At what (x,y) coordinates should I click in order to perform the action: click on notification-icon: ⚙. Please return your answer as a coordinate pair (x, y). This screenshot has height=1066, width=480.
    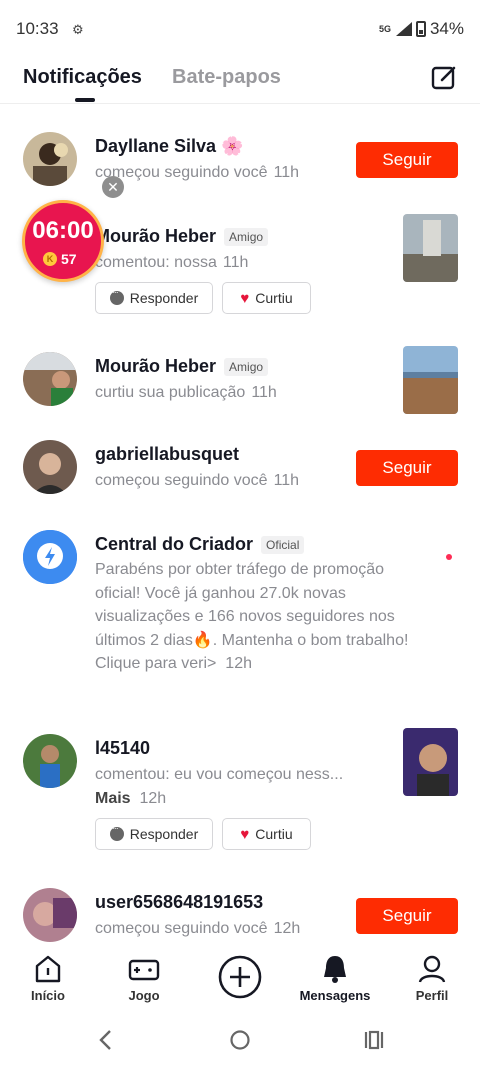
    Looking at the image, I should click on (78, 29).